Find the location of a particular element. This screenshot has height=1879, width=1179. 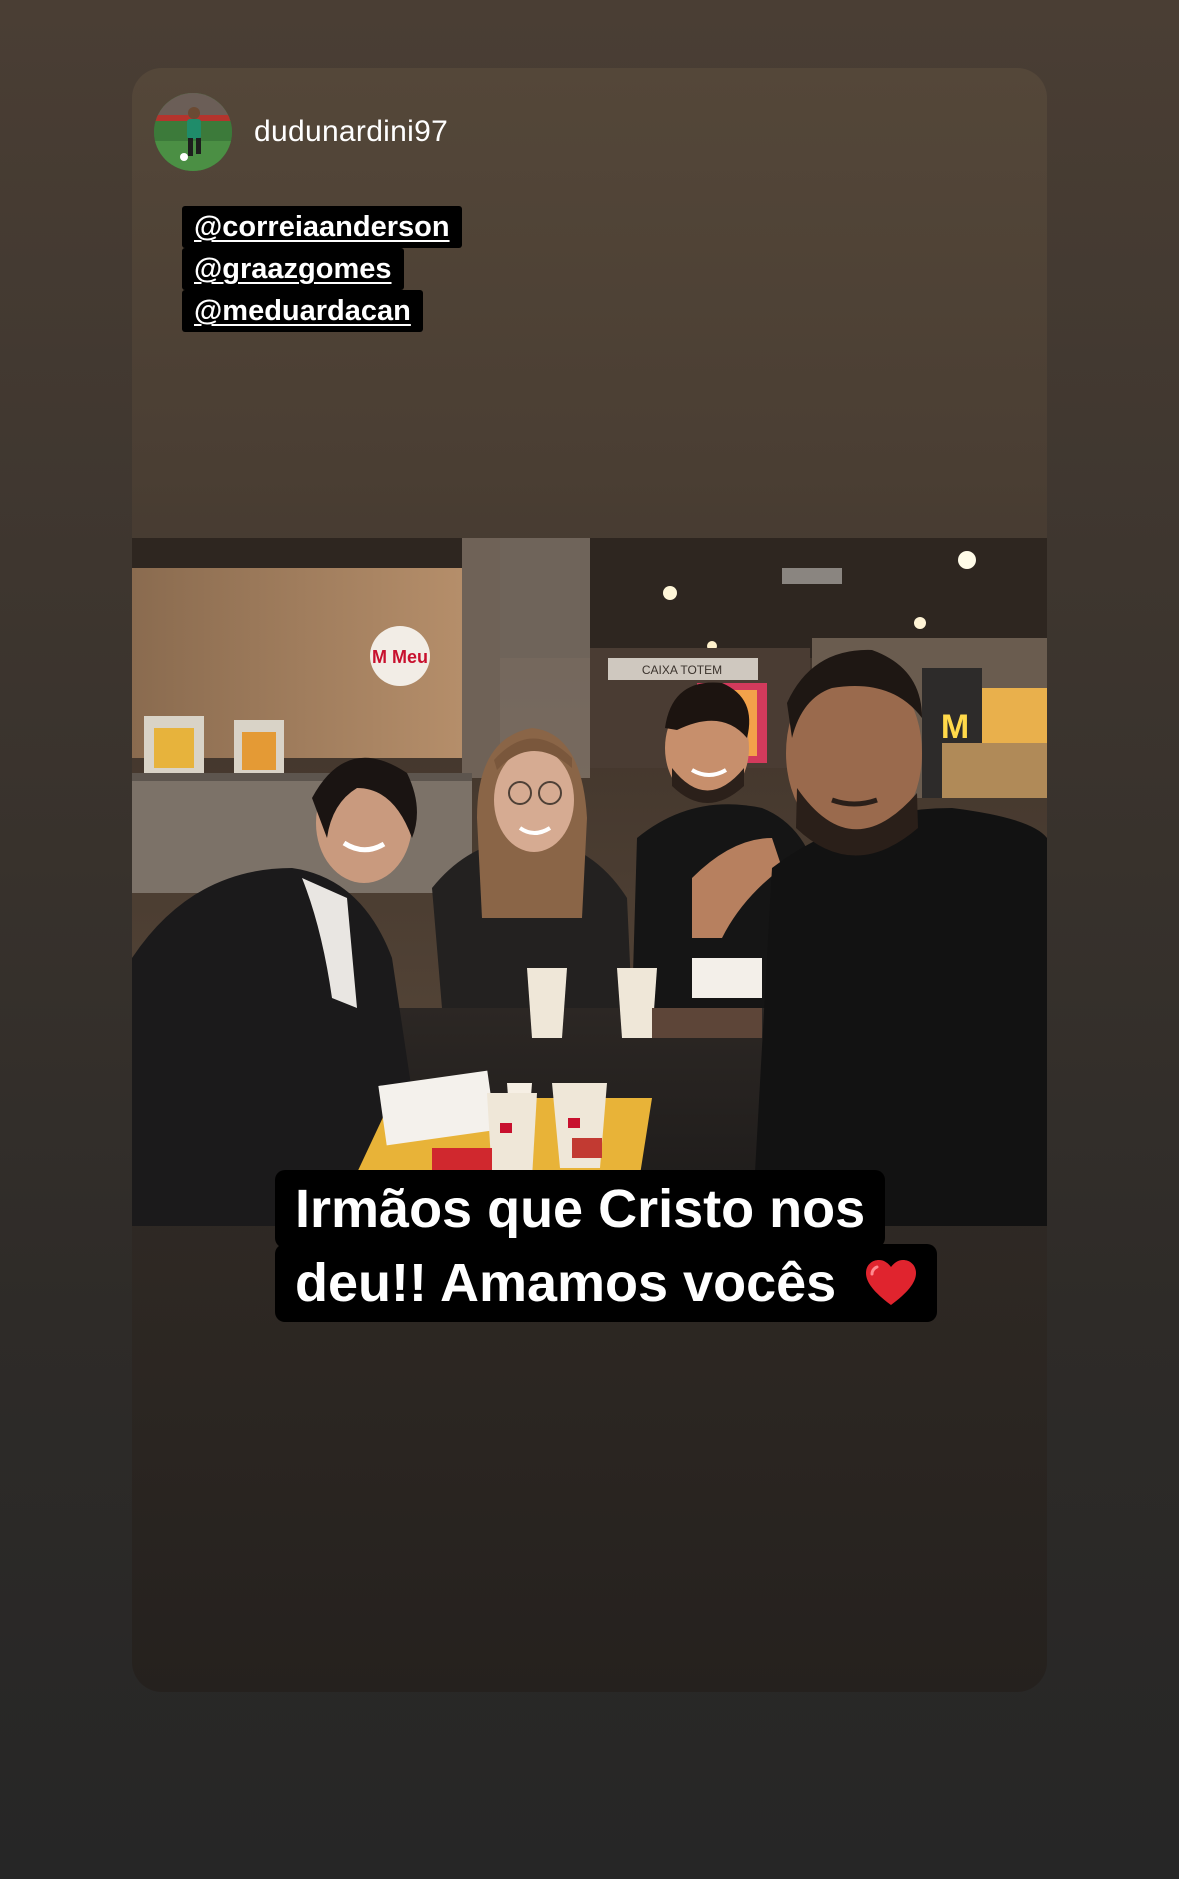

caption-line-1: Irmãos que Cristo nos is located at coordinates (580, 1209).